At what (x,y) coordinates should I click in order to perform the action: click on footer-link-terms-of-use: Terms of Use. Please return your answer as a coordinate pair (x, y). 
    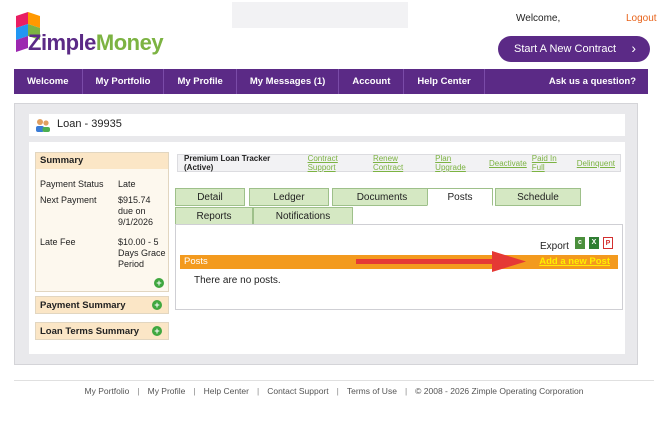
    Looking at the image, I should click on (372, 391).